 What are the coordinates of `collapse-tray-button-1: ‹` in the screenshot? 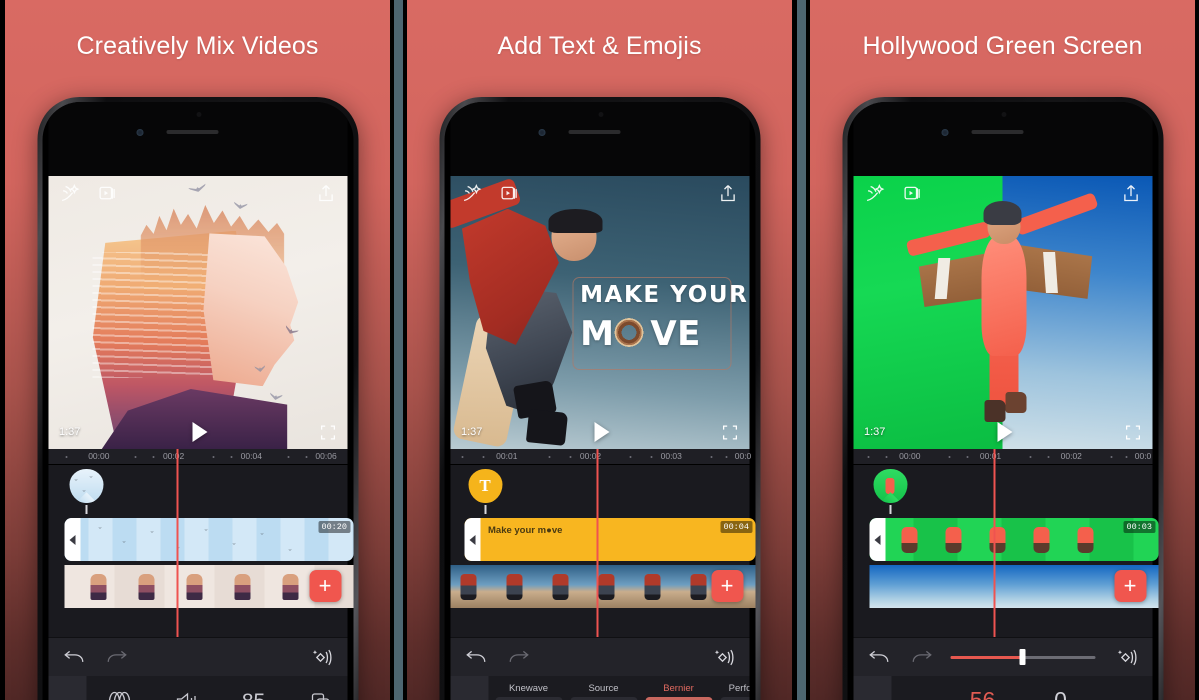 It's located at (67, 688).